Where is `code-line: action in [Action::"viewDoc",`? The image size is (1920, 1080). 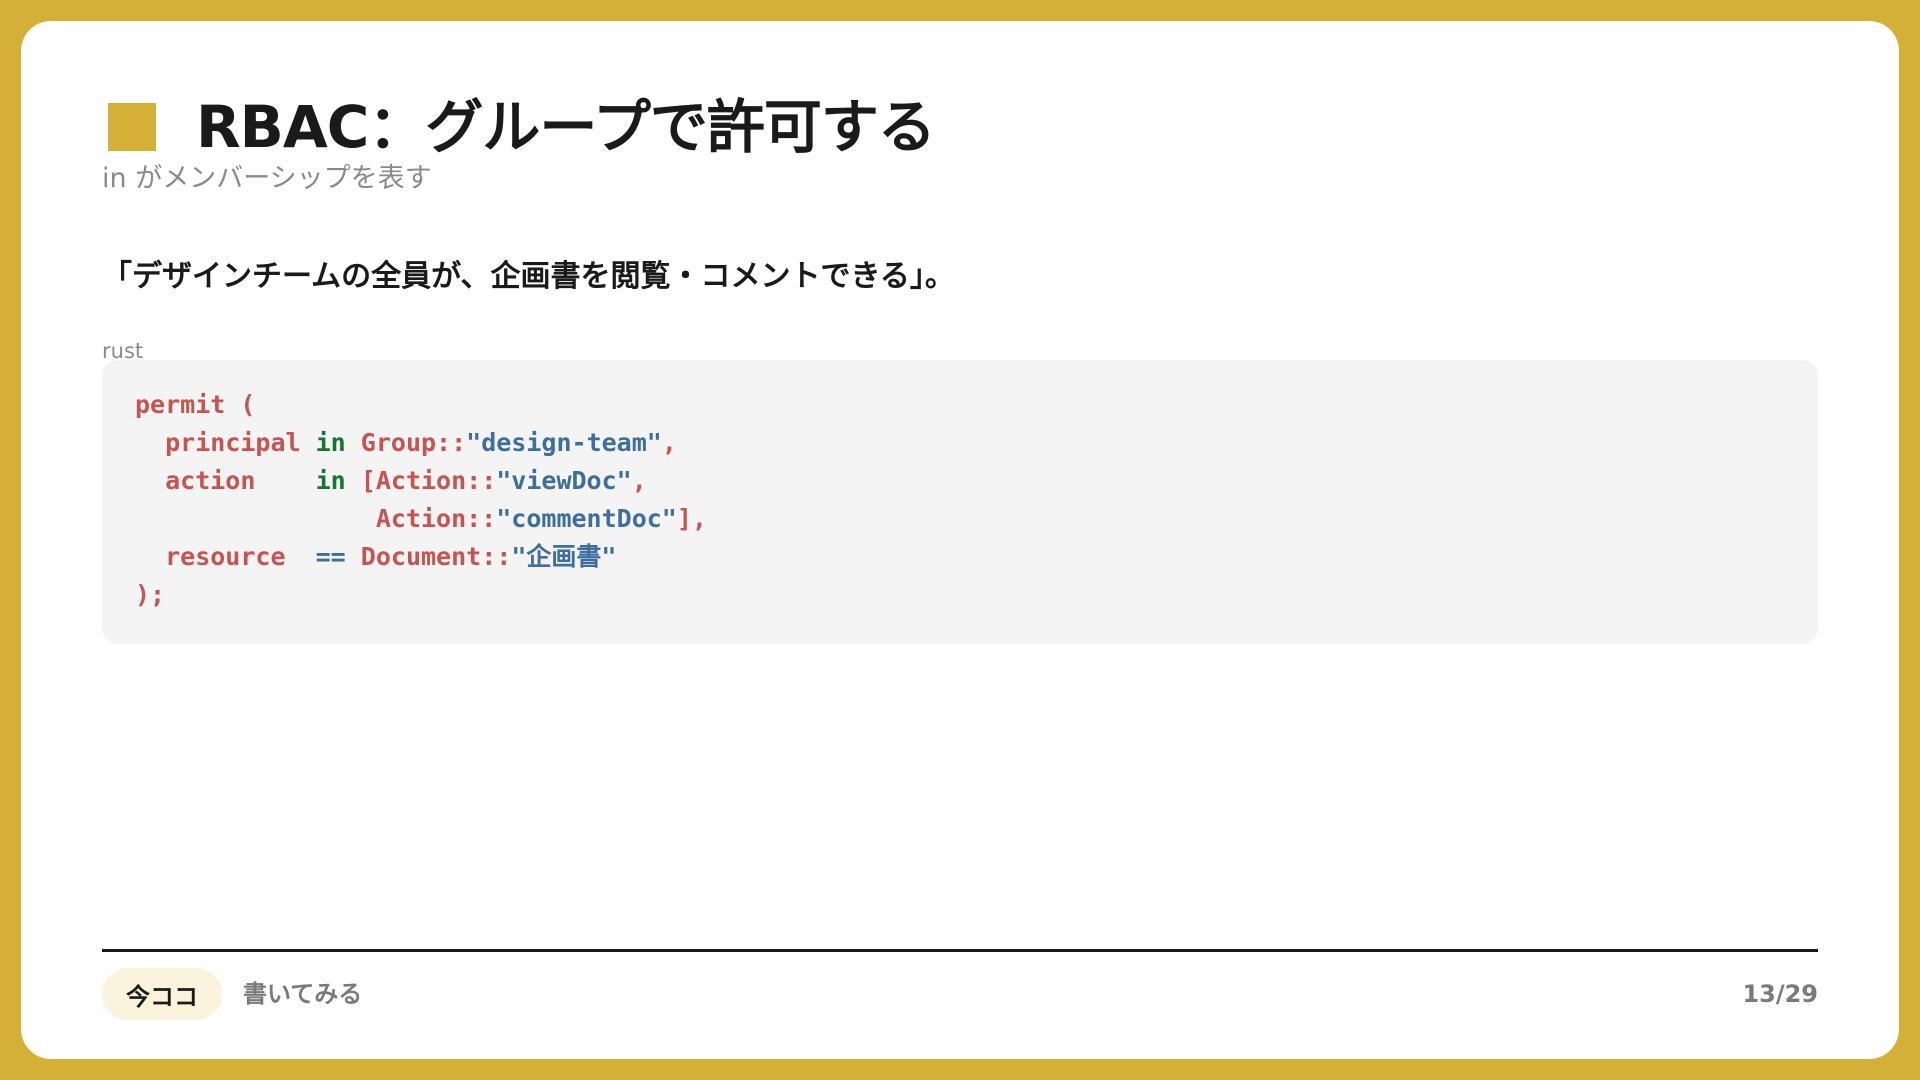
code-line: action in [Action::"viewDoc", is located at coordinates (421, 481).